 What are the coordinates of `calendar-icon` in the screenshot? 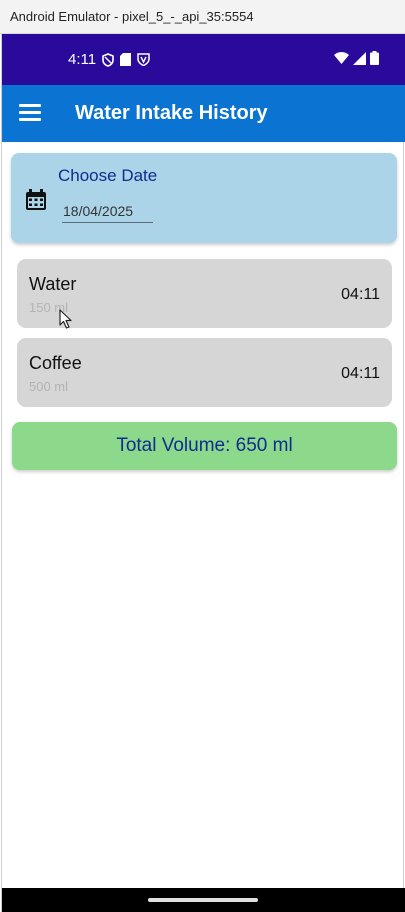 It's located at (36, 200).